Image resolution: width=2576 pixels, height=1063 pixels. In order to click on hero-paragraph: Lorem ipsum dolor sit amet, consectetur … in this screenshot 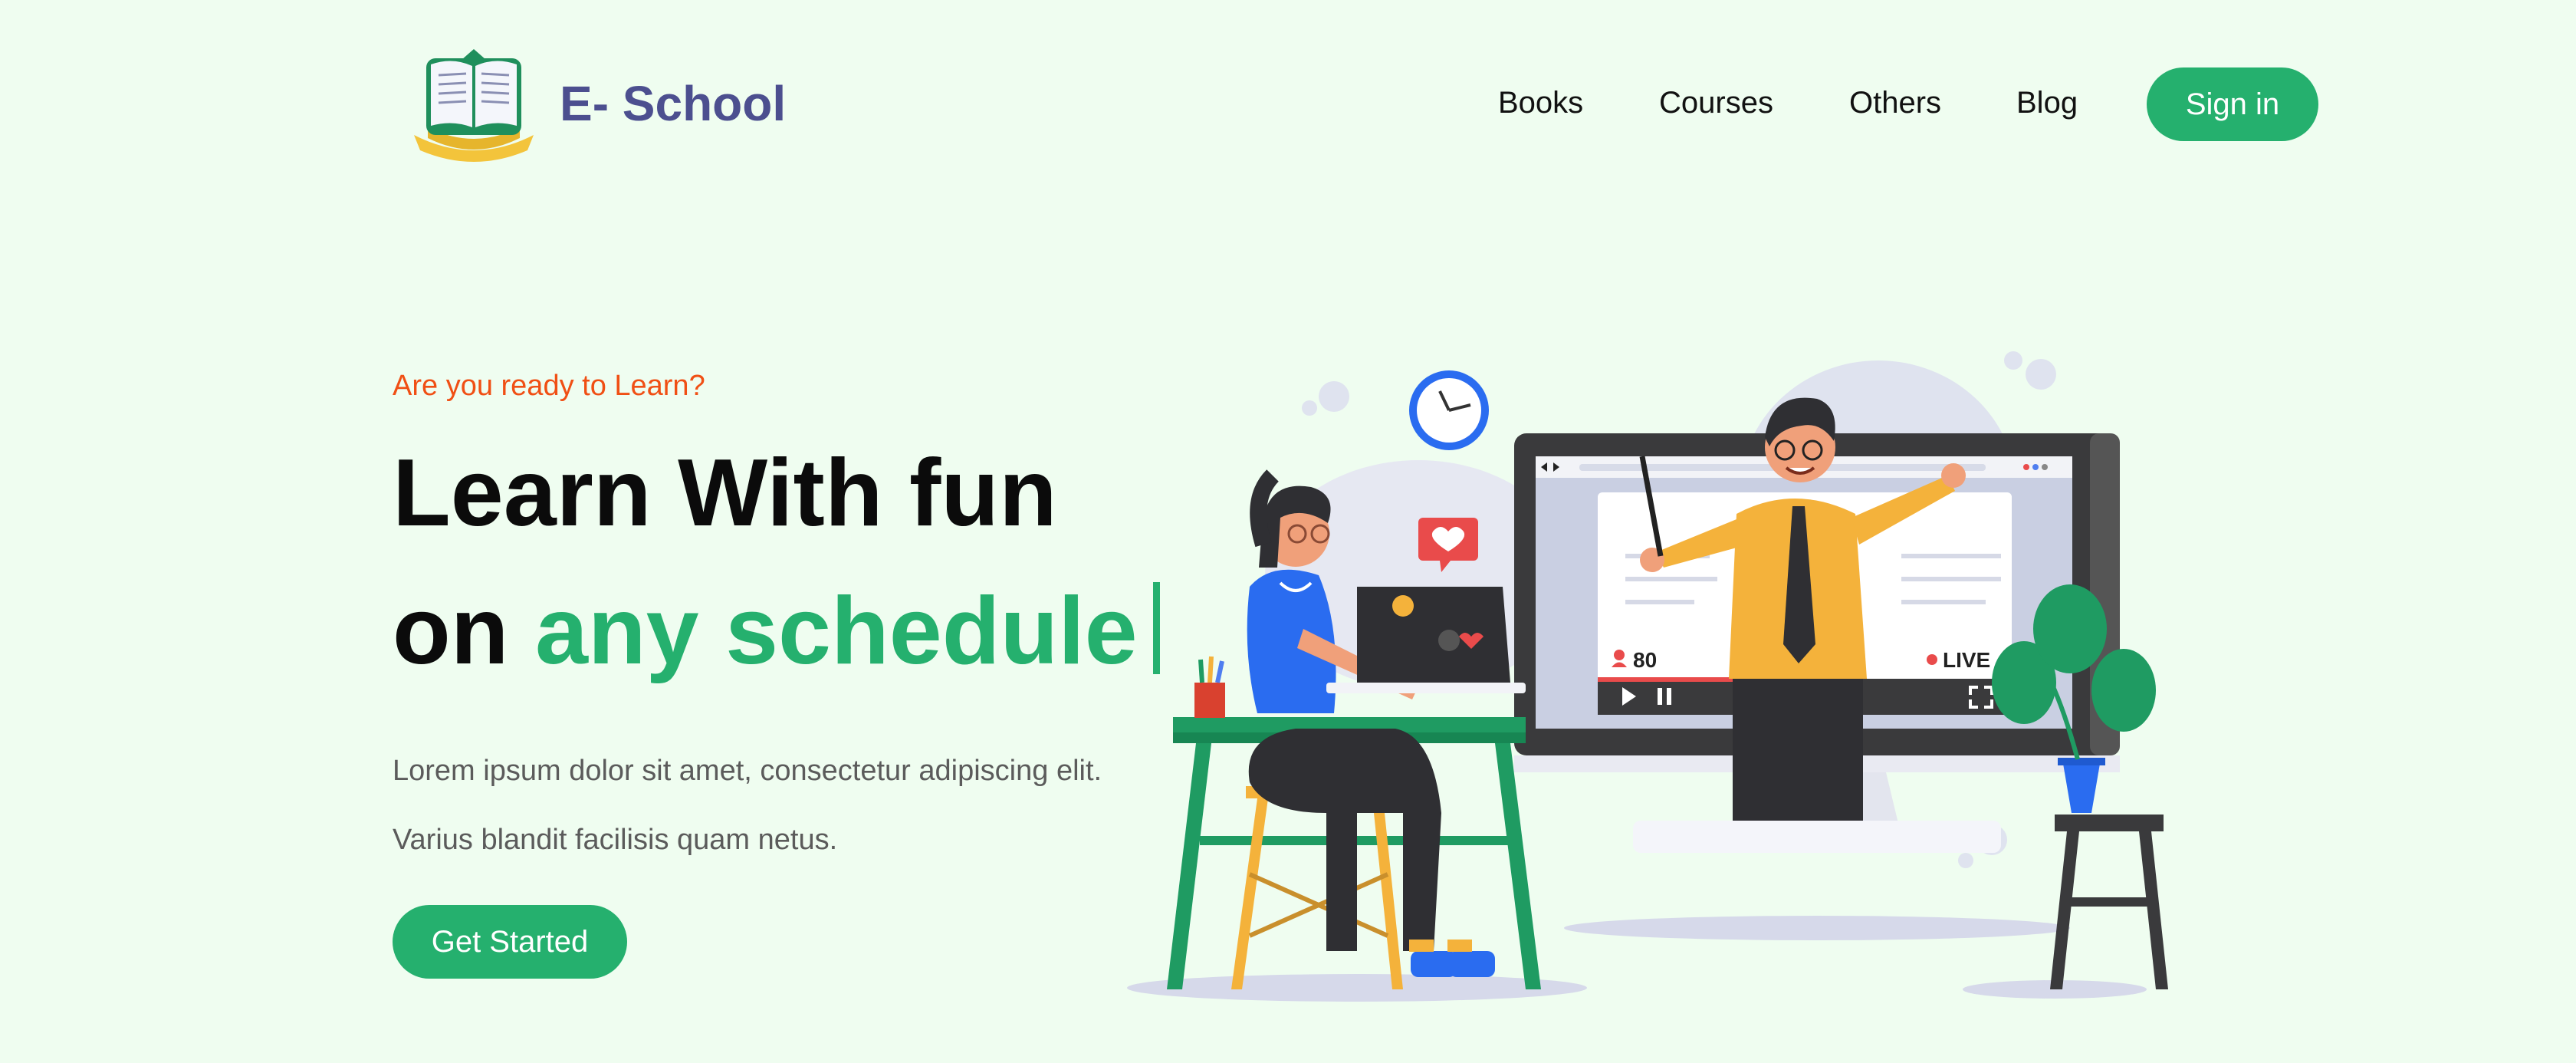, I will do `click(747, 805)`.